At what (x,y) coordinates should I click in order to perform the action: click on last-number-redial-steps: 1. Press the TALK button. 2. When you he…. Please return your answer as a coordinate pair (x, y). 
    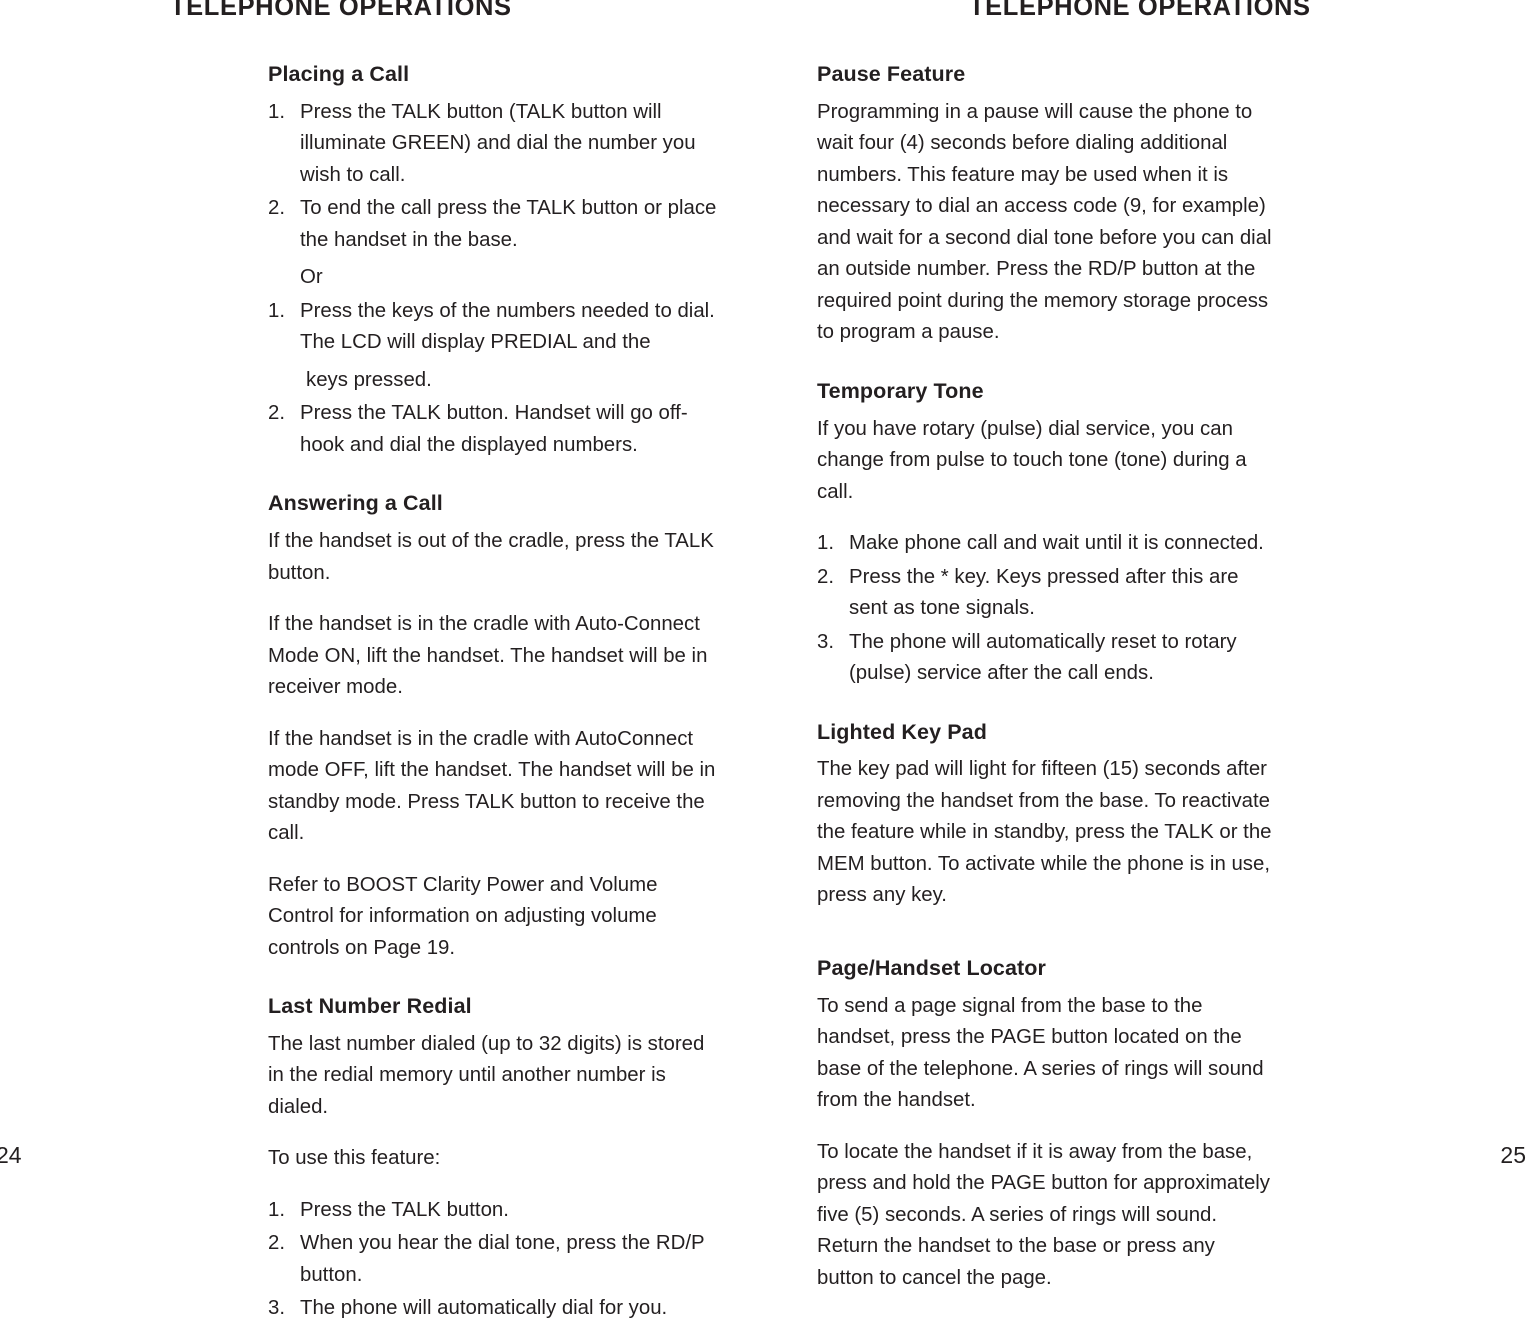
    Looking at the image, I should click on (494, 1260).